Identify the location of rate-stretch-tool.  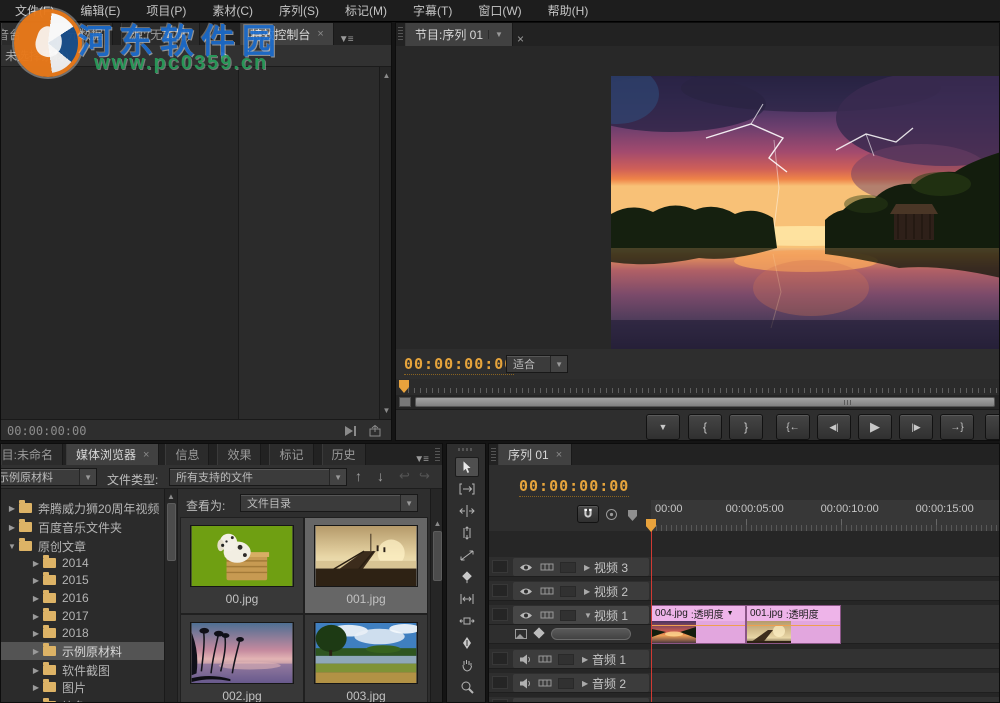
(467, 555).